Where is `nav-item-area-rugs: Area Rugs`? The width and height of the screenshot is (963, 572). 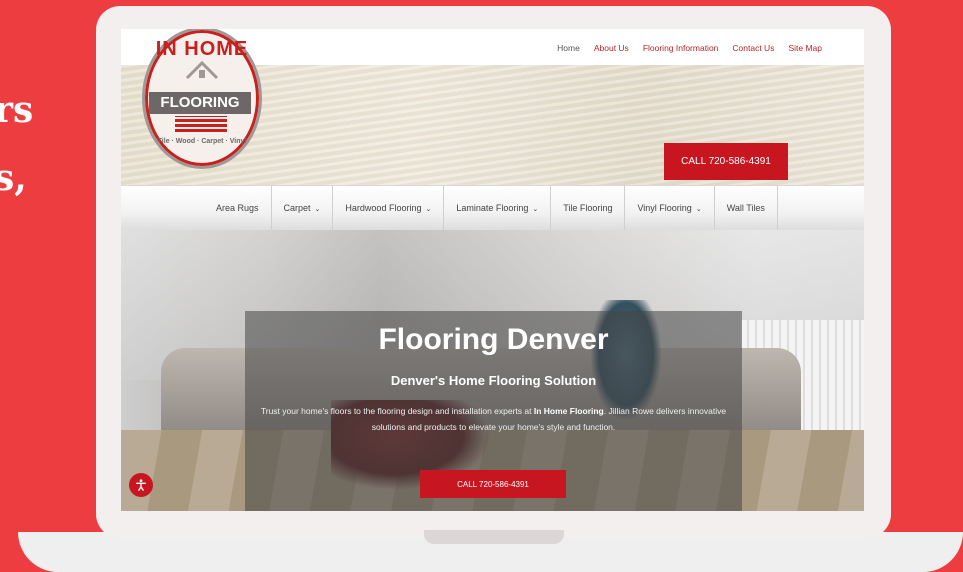 nav-item-area-rugs: Area Rugs is located at coordinates (238, 208).